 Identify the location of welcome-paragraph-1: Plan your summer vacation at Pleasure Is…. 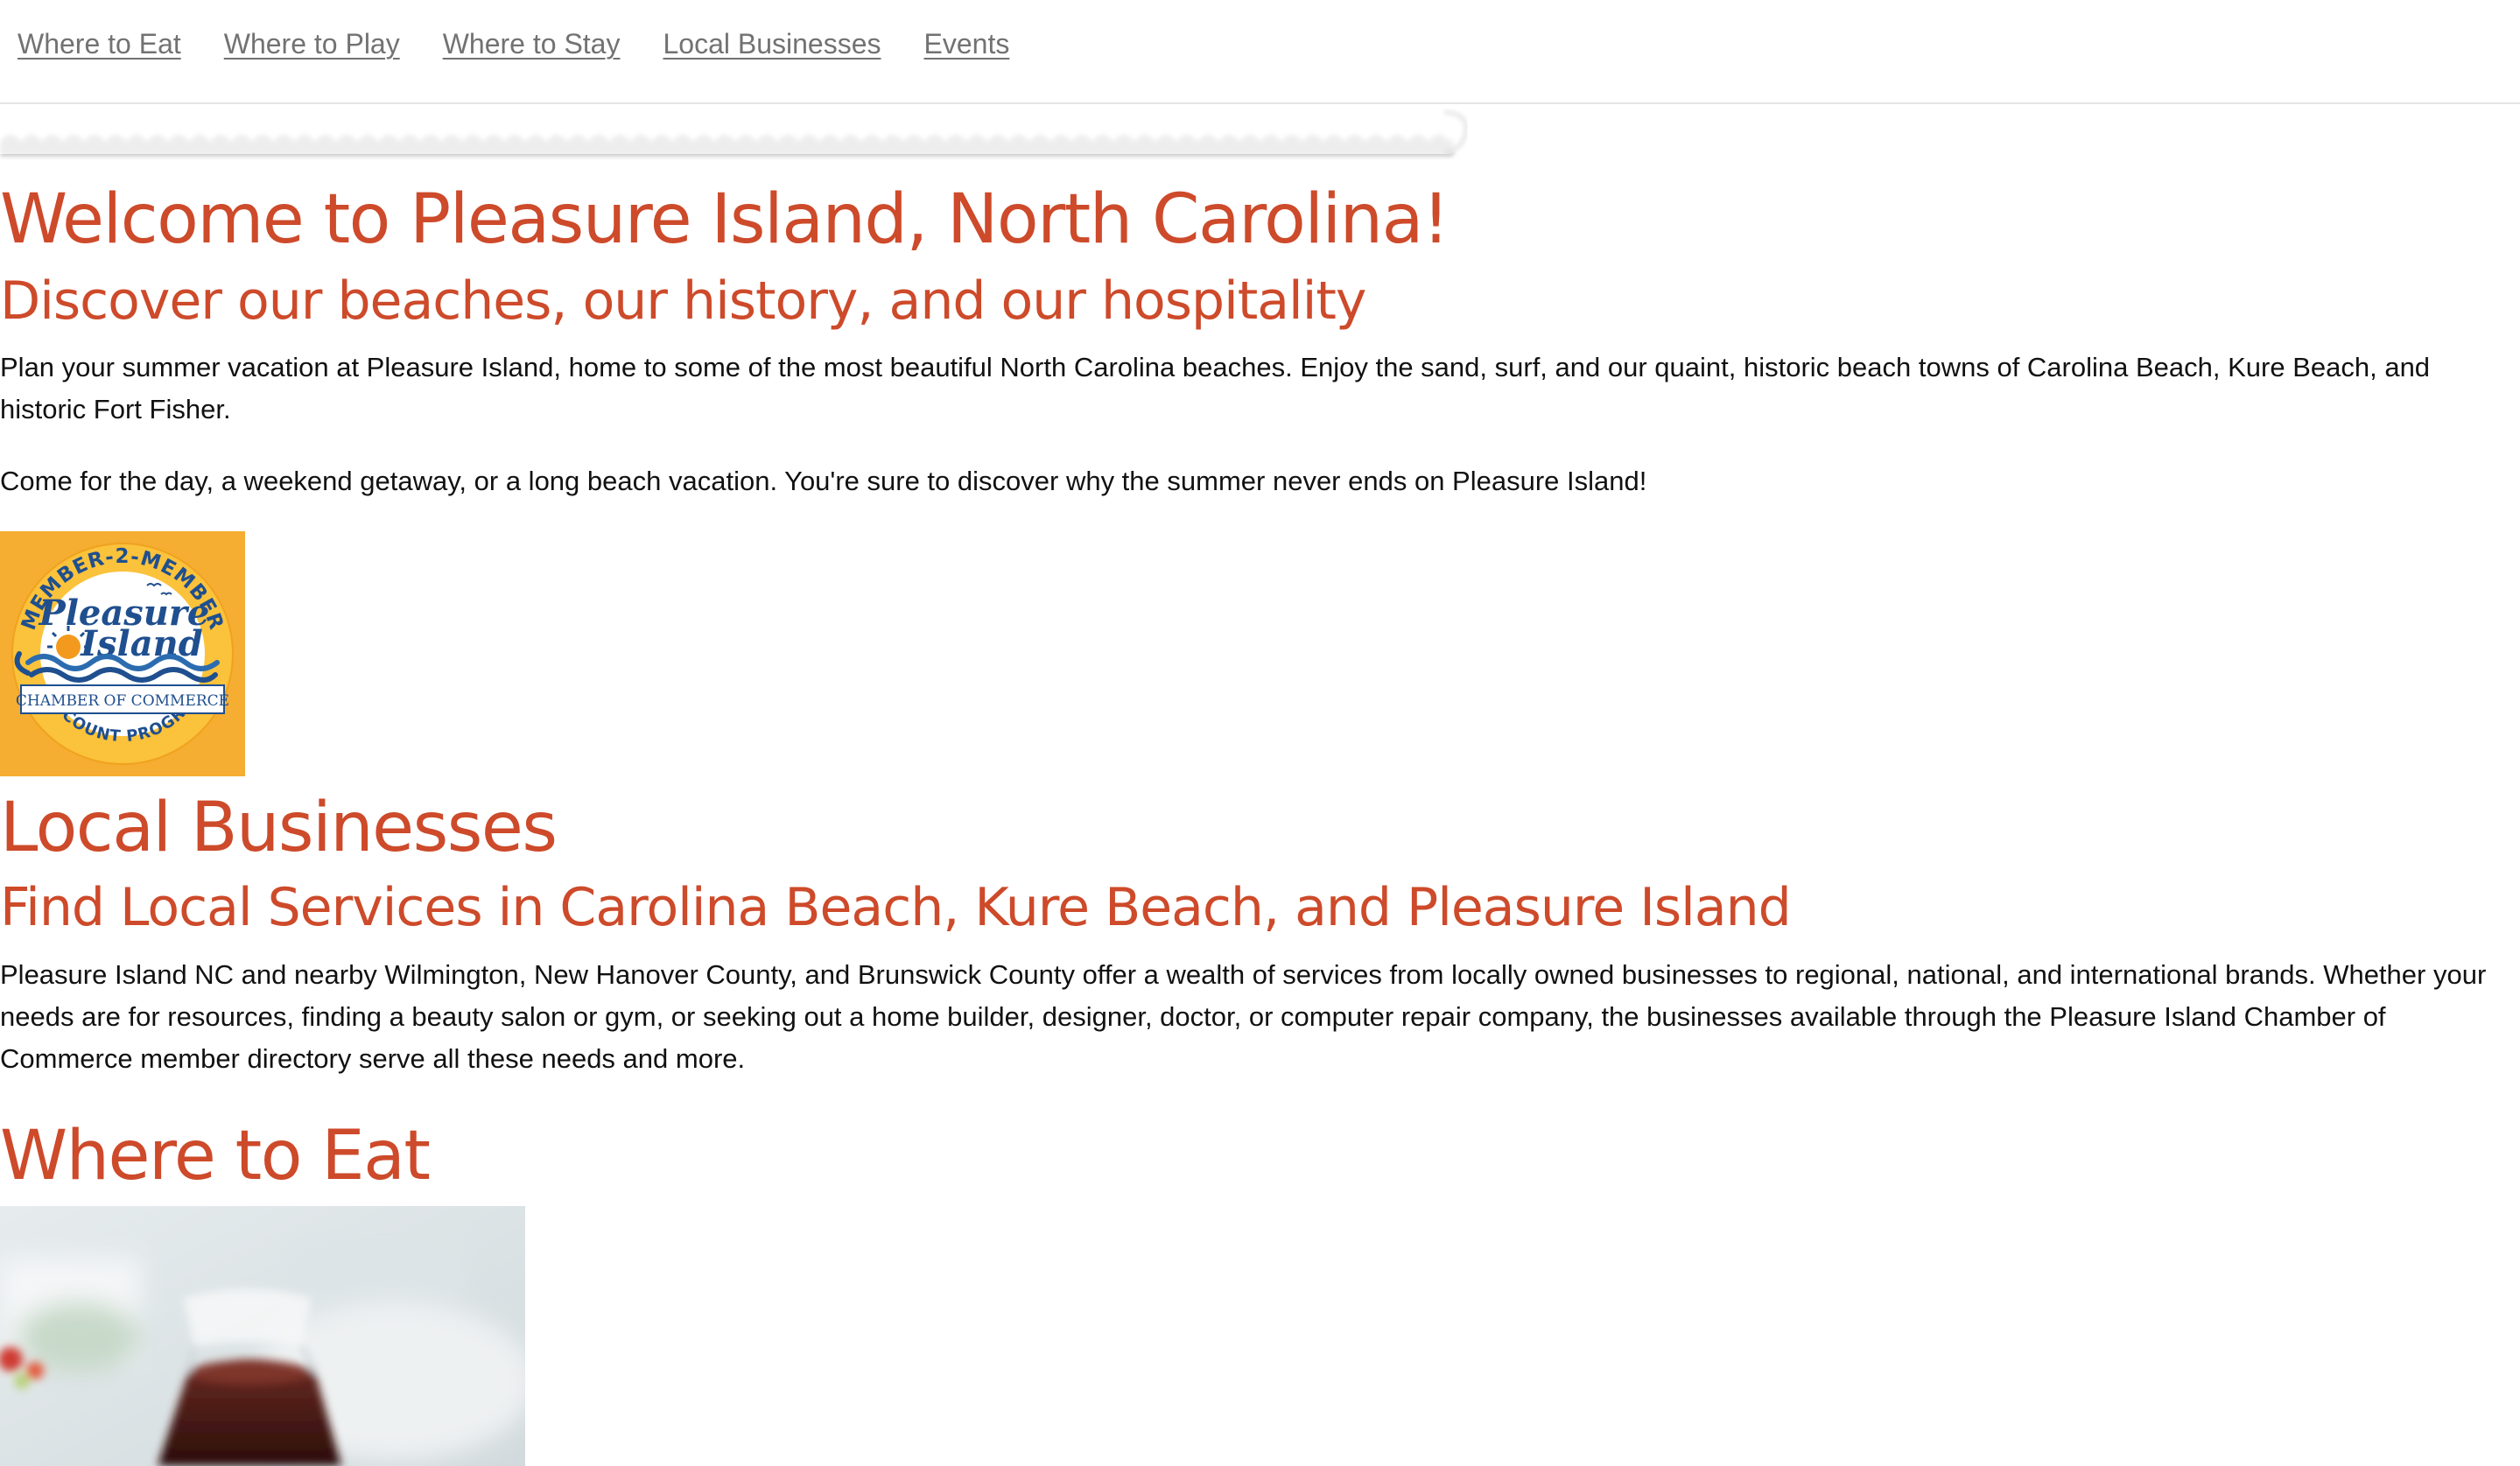
(1215, 388).